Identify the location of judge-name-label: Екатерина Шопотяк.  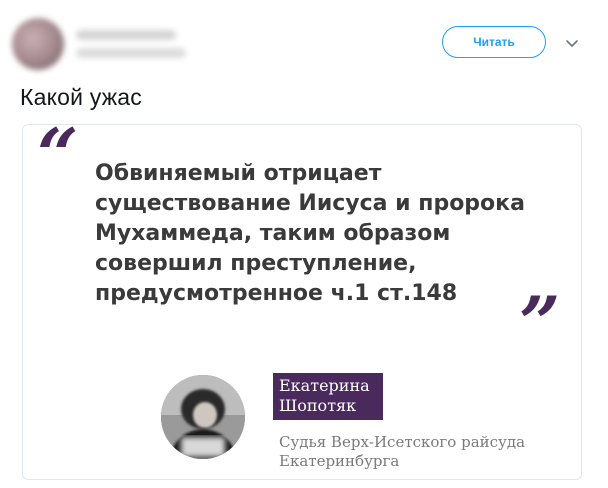
(328, 396).